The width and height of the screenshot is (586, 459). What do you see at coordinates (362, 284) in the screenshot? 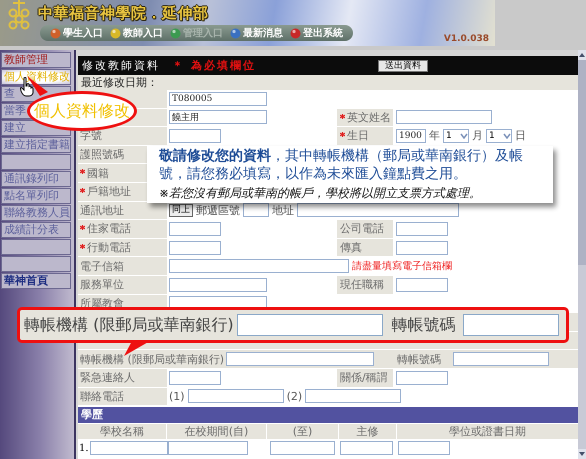
I see `field-label: 現任職稱` at bounding box center [362, 284].